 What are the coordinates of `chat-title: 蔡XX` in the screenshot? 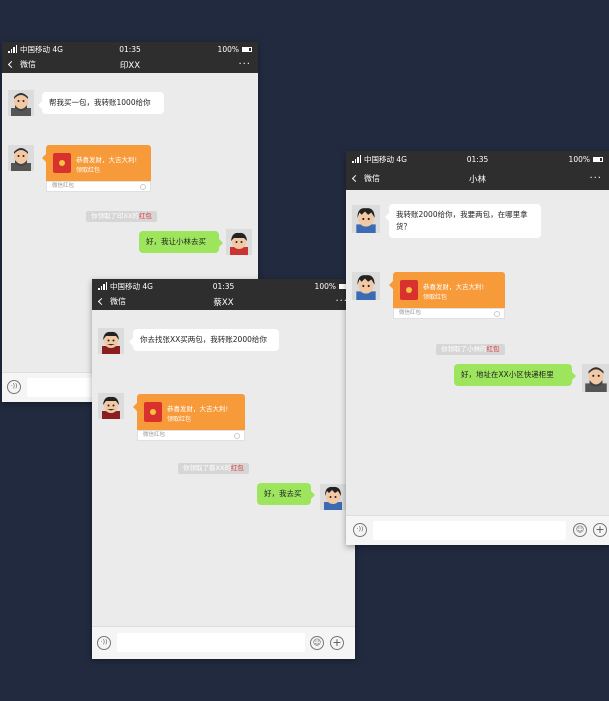 It's located at (223, 302).